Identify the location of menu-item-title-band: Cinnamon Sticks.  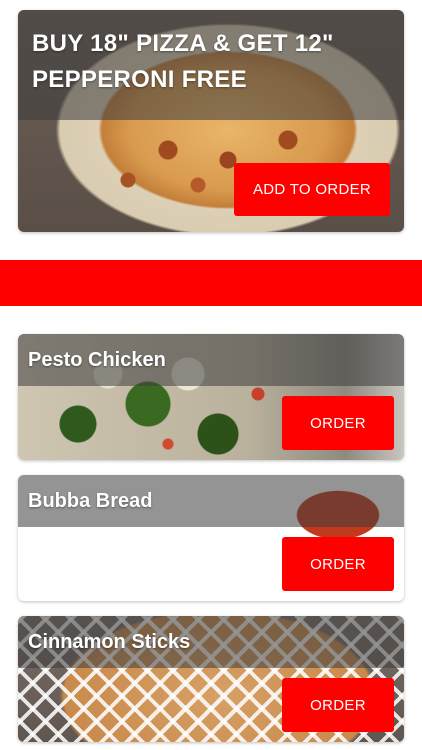
(211, 642).